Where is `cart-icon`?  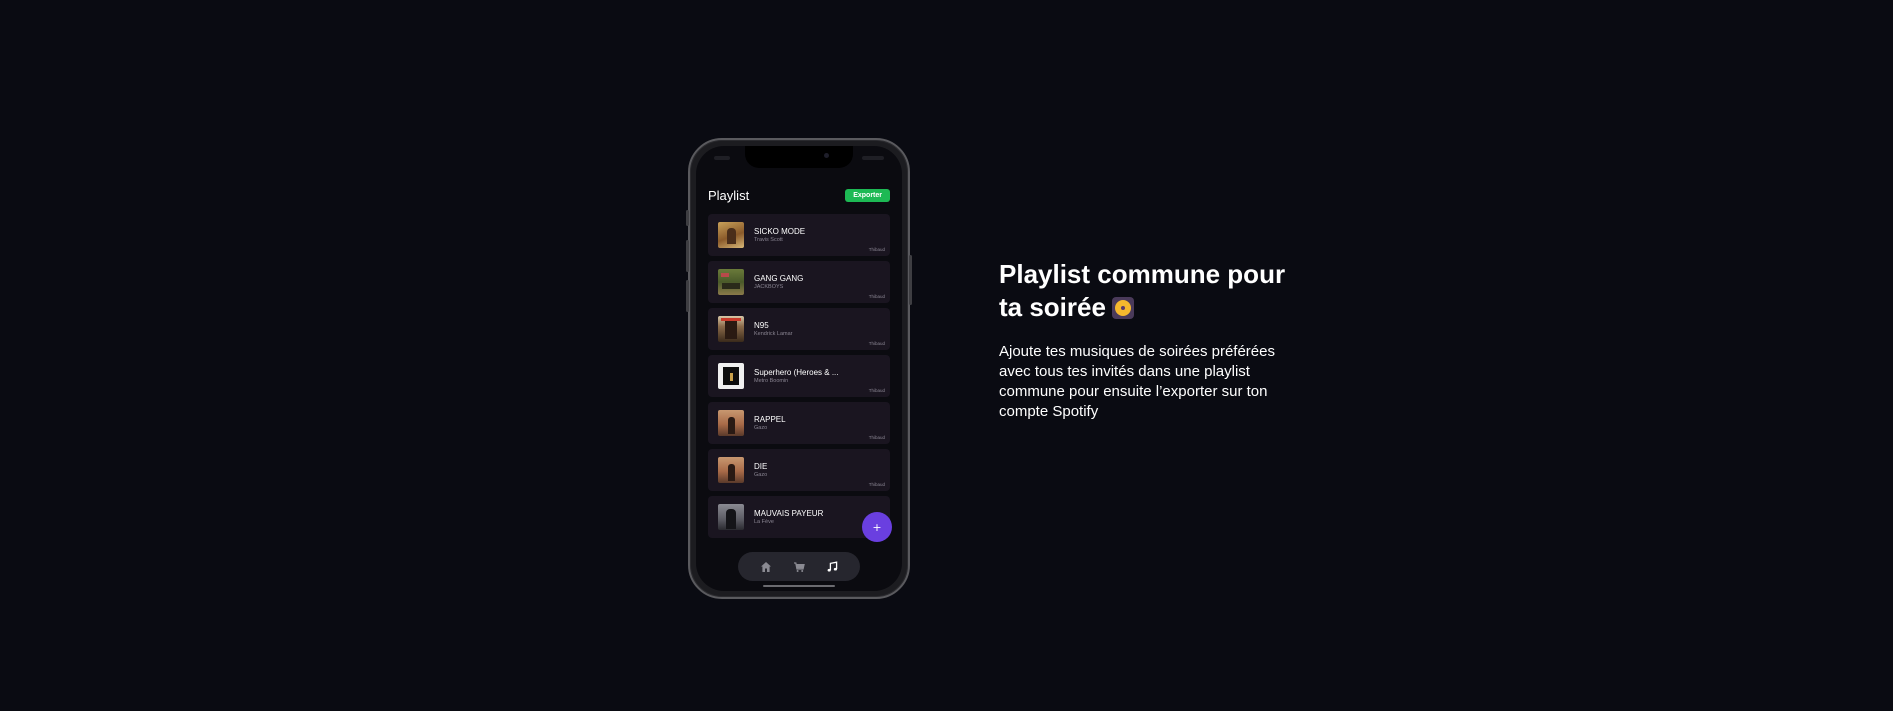 cart-icon is located at coordinates (799, 567).